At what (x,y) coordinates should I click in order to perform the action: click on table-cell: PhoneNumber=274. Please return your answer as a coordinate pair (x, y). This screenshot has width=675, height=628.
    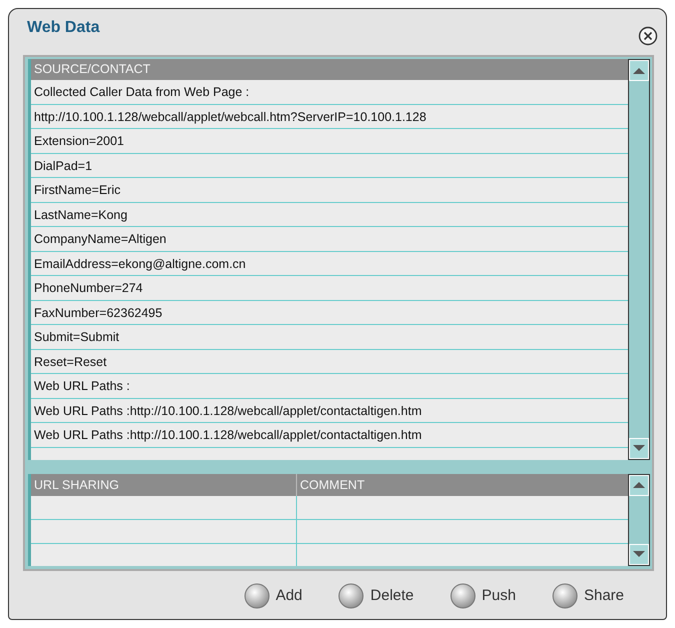
    Looking at the image, I should click on (329, 288).